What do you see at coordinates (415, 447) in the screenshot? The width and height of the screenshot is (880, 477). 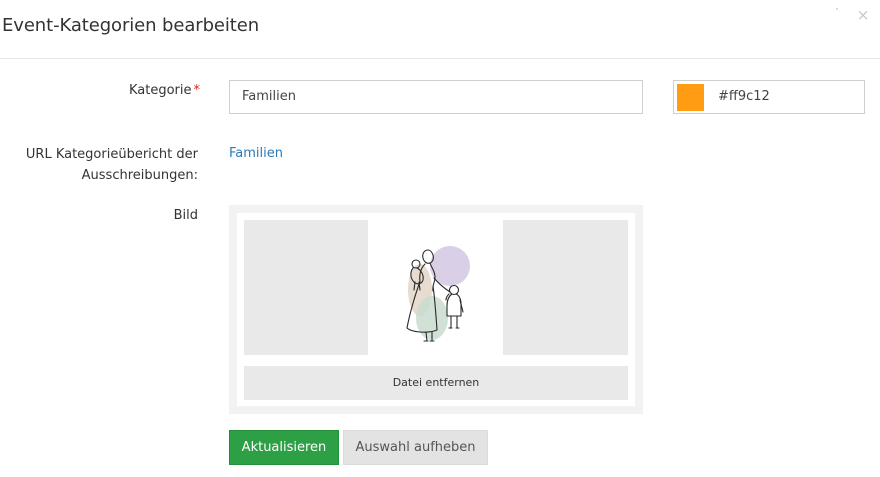 I see `deselect-button: Auswahl aufheben` at bounding box center [415, 447].